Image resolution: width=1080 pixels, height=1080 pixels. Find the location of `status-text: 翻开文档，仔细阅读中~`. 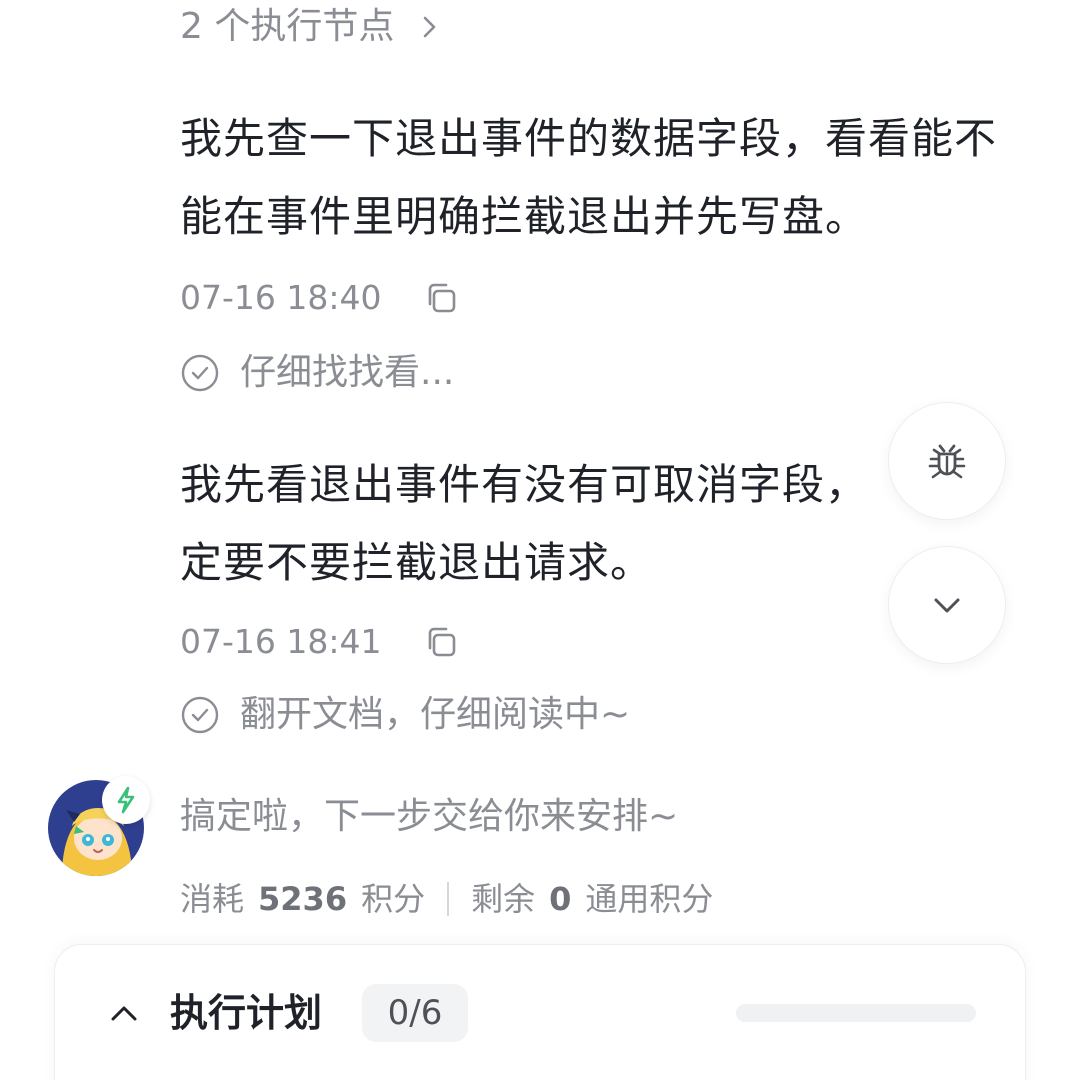

status-text: 翻开文档，仔细阅读中~ is located at coordinates (435, 714).